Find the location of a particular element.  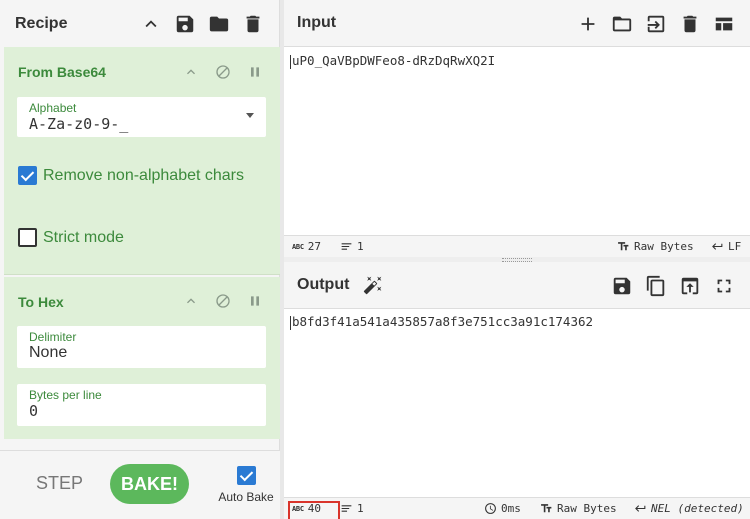

output-lines-stat: 1 is located at coordinates (352, 508).